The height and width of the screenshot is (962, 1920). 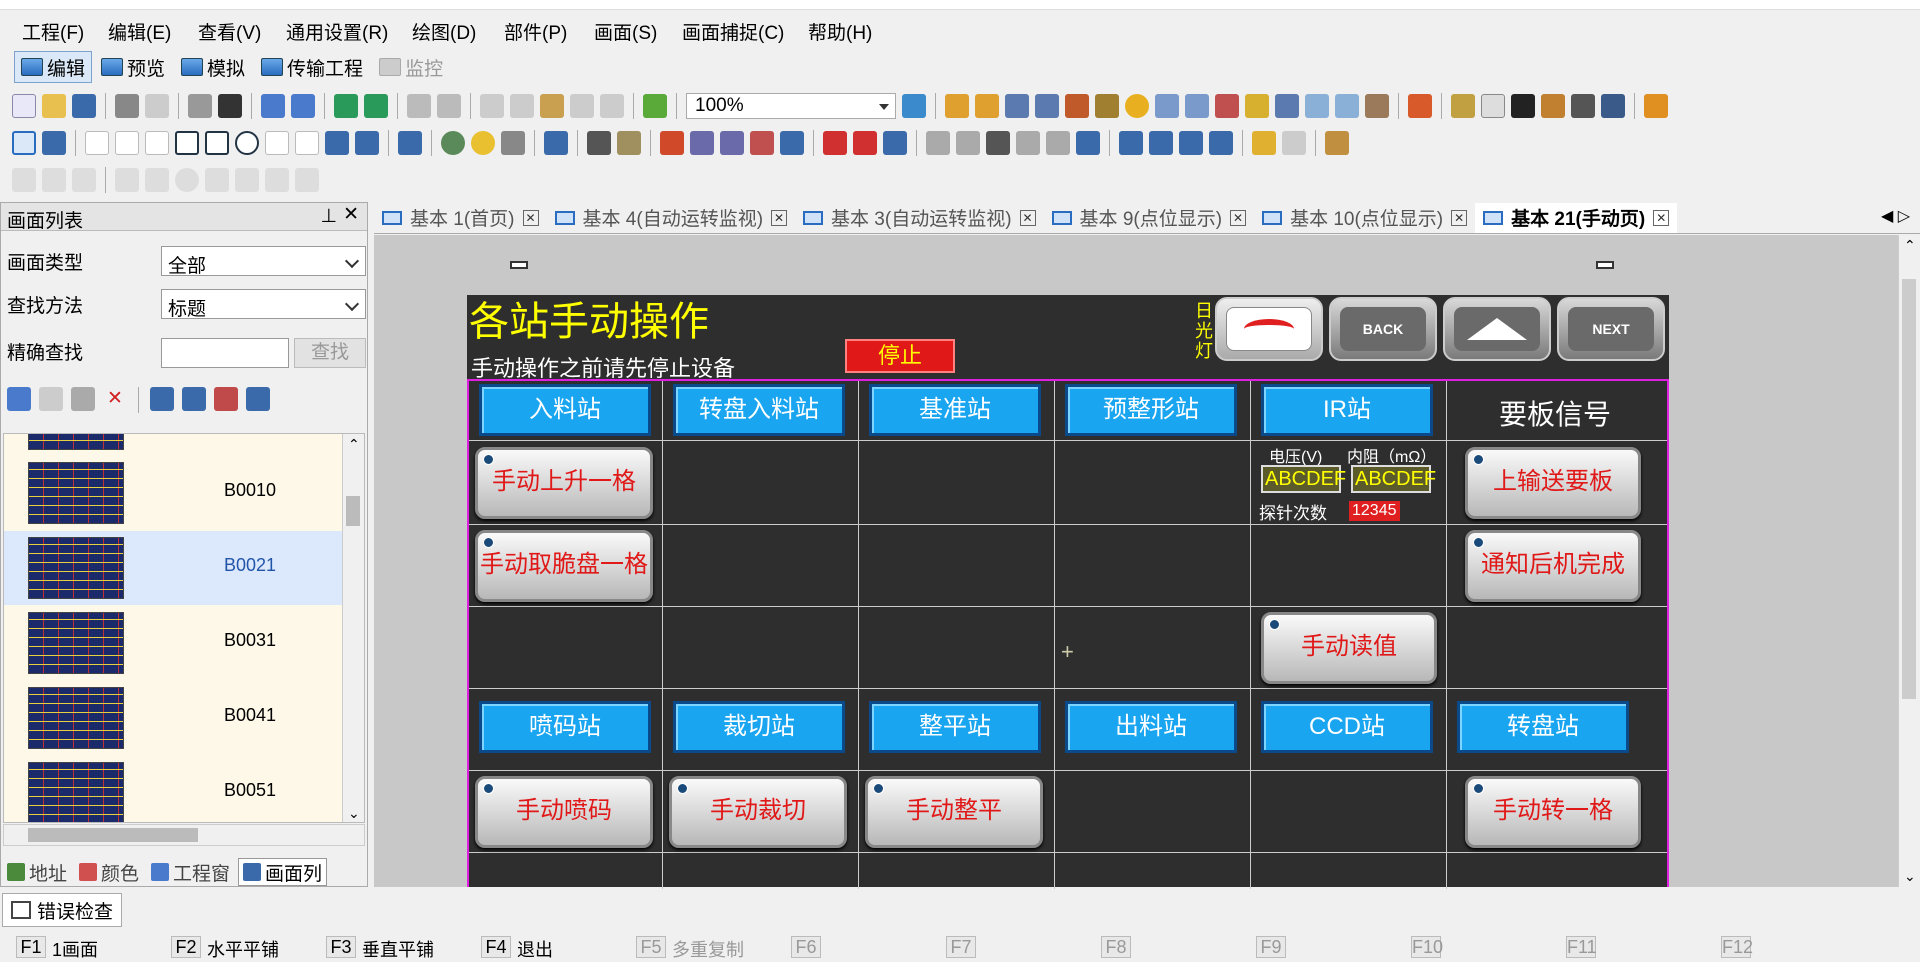 I want to click on station-cutting-button: 裁切站, so click(x=759, y=727).